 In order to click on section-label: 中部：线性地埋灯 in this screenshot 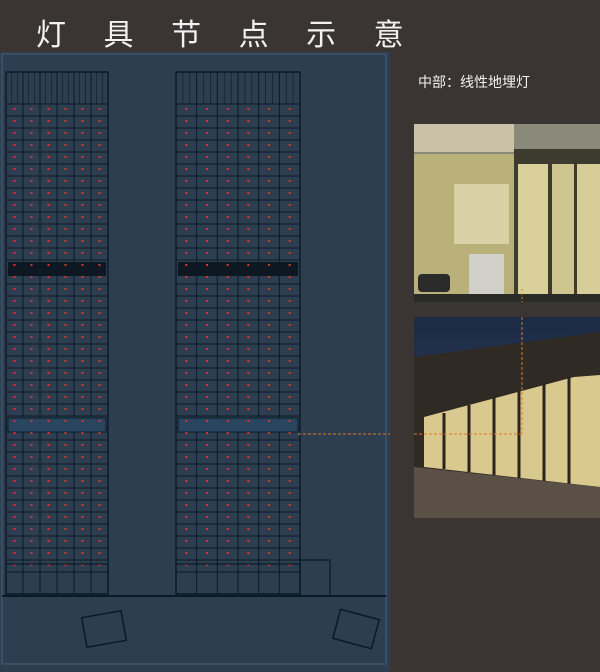, I will do `click(474, 83)`.